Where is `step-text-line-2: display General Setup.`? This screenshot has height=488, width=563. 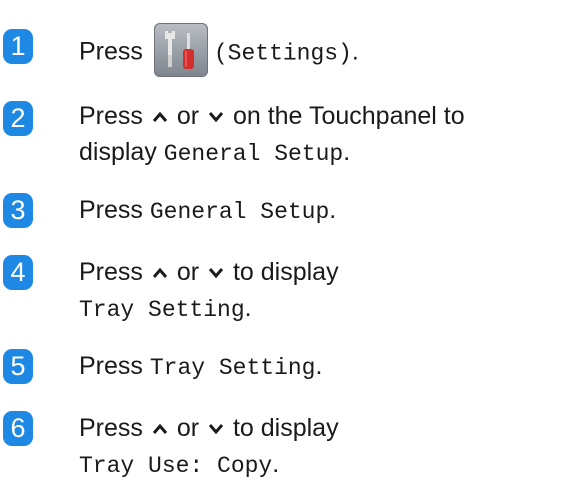
step-text-line-2: display General Setup. is located at coordinates (214, 153).